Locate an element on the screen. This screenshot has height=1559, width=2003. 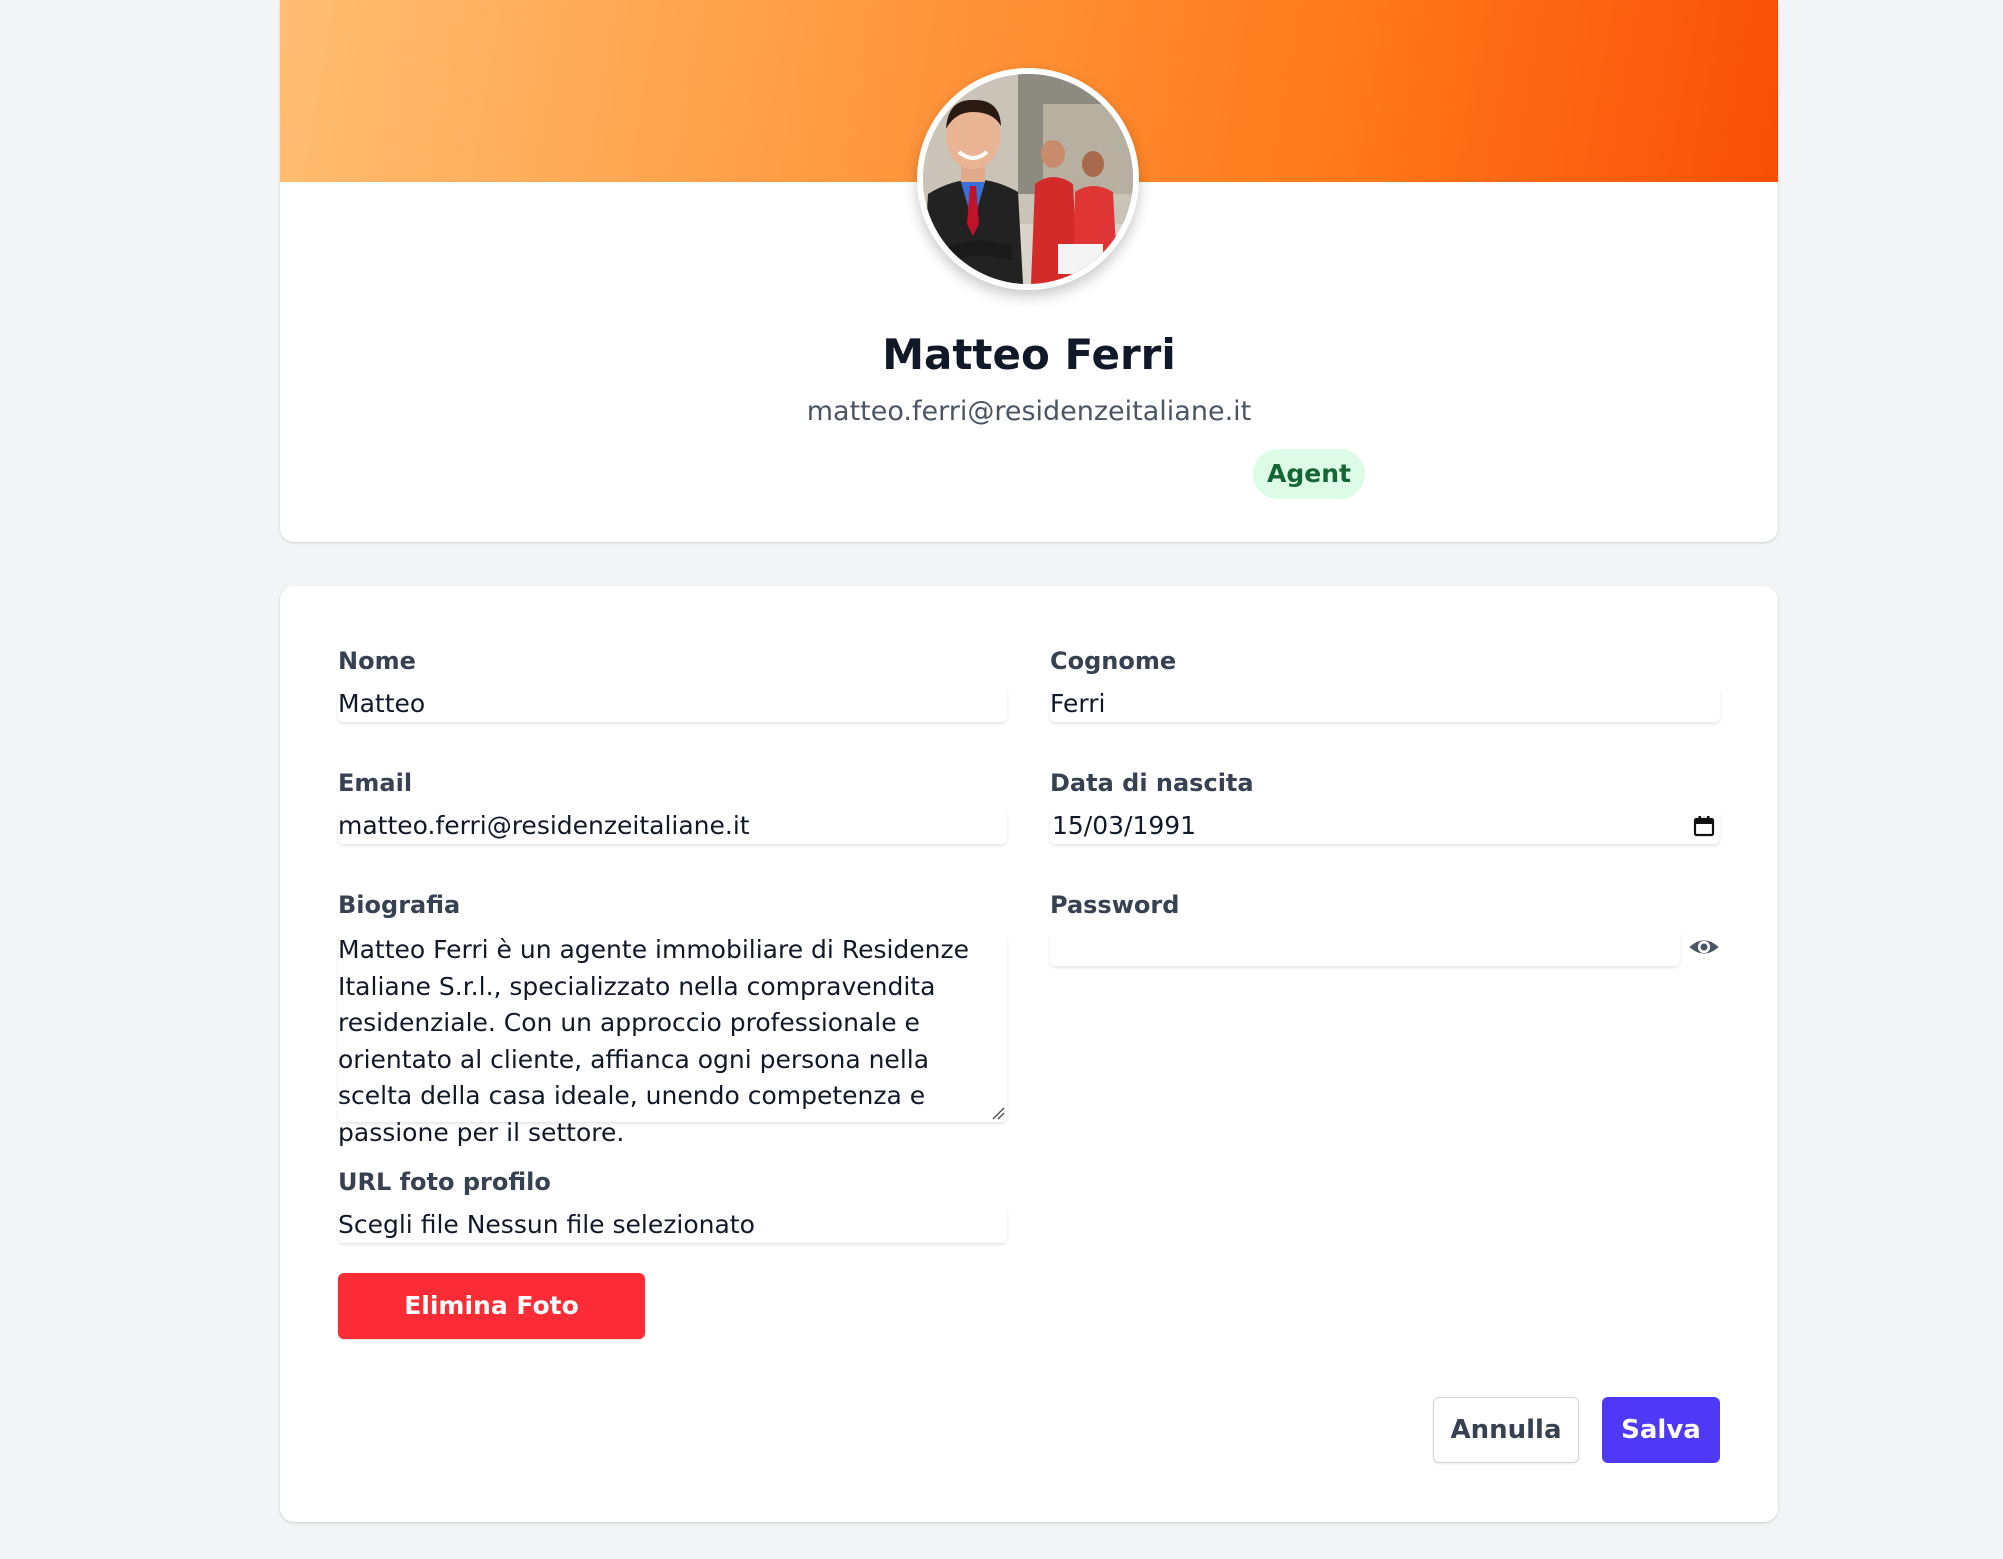
last-name-label: Cognome is located at coordinates (1113, 661).